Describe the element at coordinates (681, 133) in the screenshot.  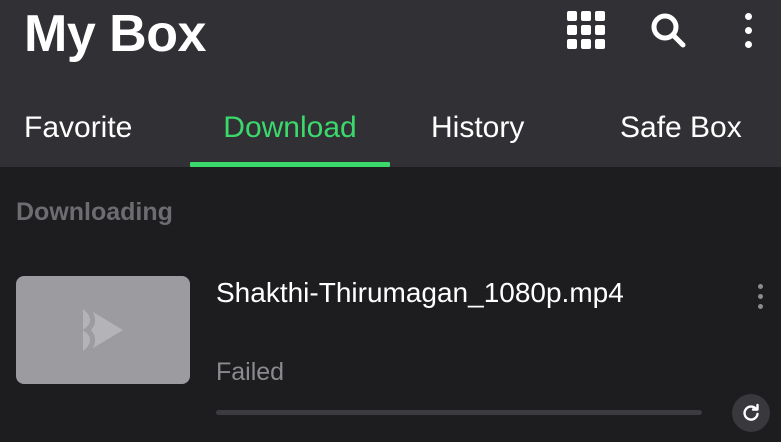
I see `tab-safe-box: Safe Box` at that location.